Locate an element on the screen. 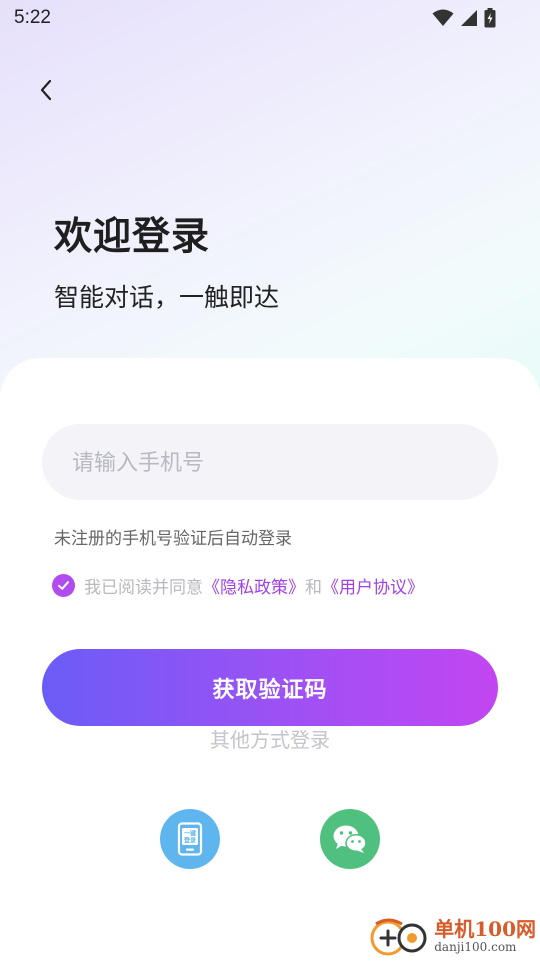  status-icons is located at coordinates (464, 18).